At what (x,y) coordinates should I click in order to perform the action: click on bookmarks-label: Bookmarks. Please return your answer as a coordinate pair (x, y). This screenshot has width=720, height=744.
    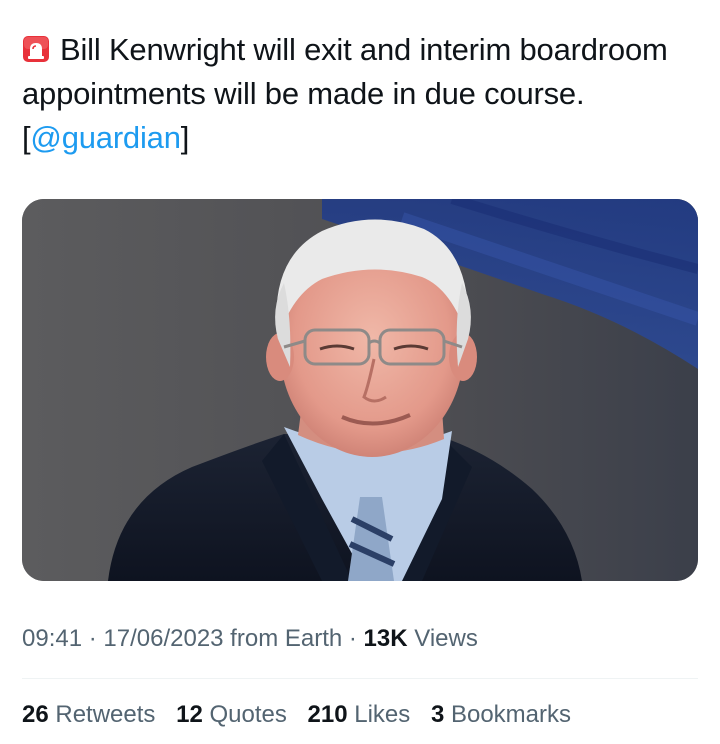
    Looking at the image, I should click on (507, 714).